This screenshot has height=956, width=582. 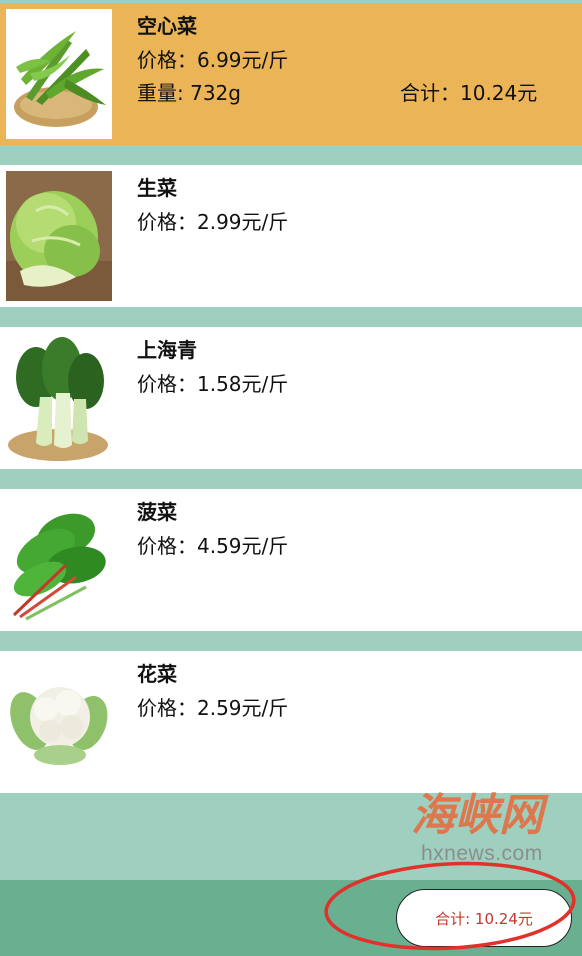 I want to click on product-item-bok-choy: 上海青 价格：1.58元/斤, so click(x=291, y=398).